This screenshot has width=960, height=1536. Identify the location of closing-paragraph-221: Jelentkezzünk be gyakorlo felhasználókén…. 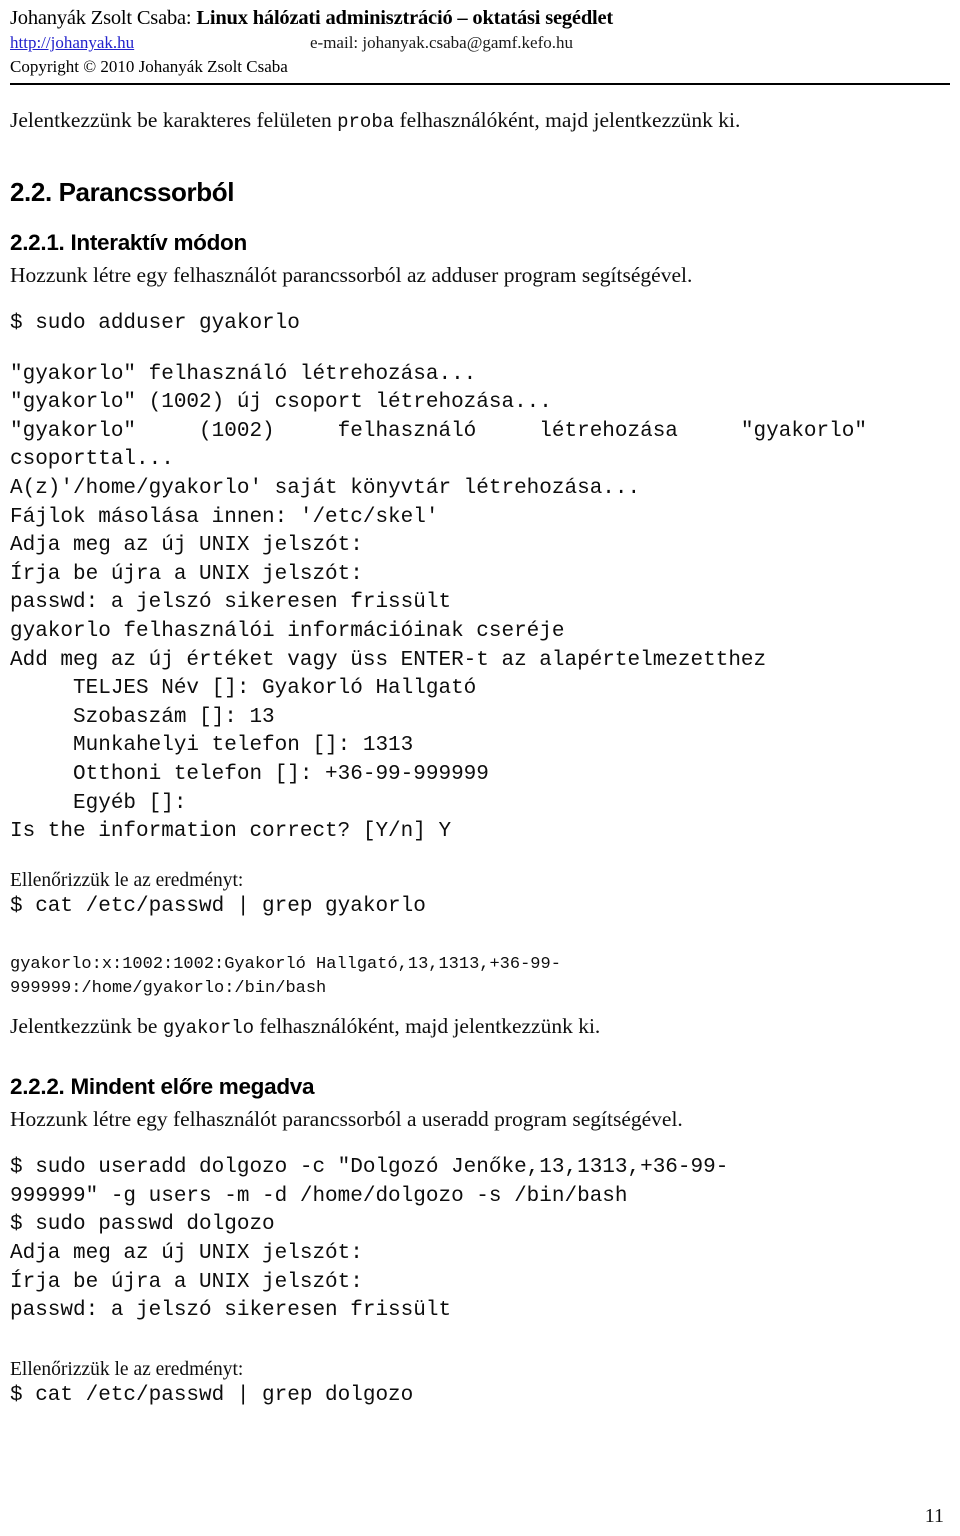
(480, 1027).